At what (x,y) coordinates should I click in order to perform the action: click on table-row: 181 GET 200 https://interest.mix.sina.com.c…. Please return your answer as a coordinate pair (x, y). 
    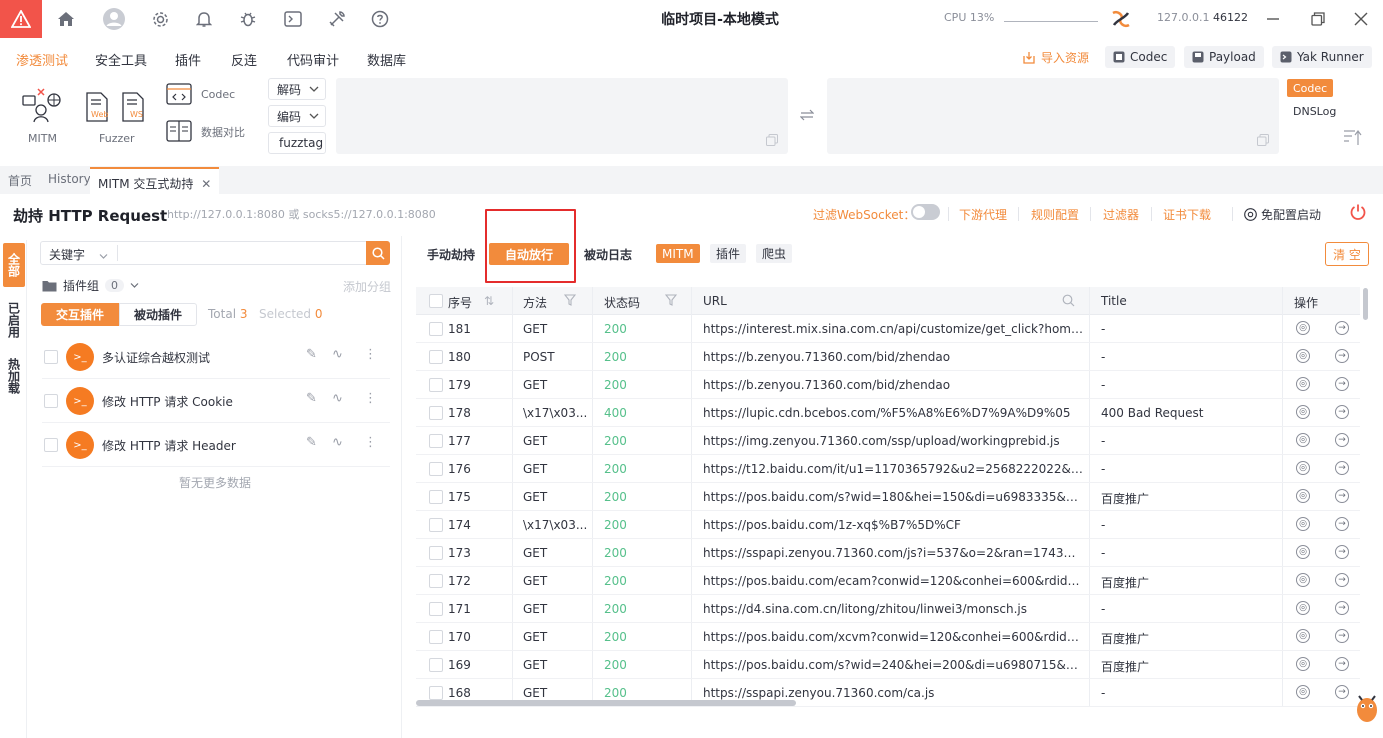
    Looking at the image, I should click on (888, 329).